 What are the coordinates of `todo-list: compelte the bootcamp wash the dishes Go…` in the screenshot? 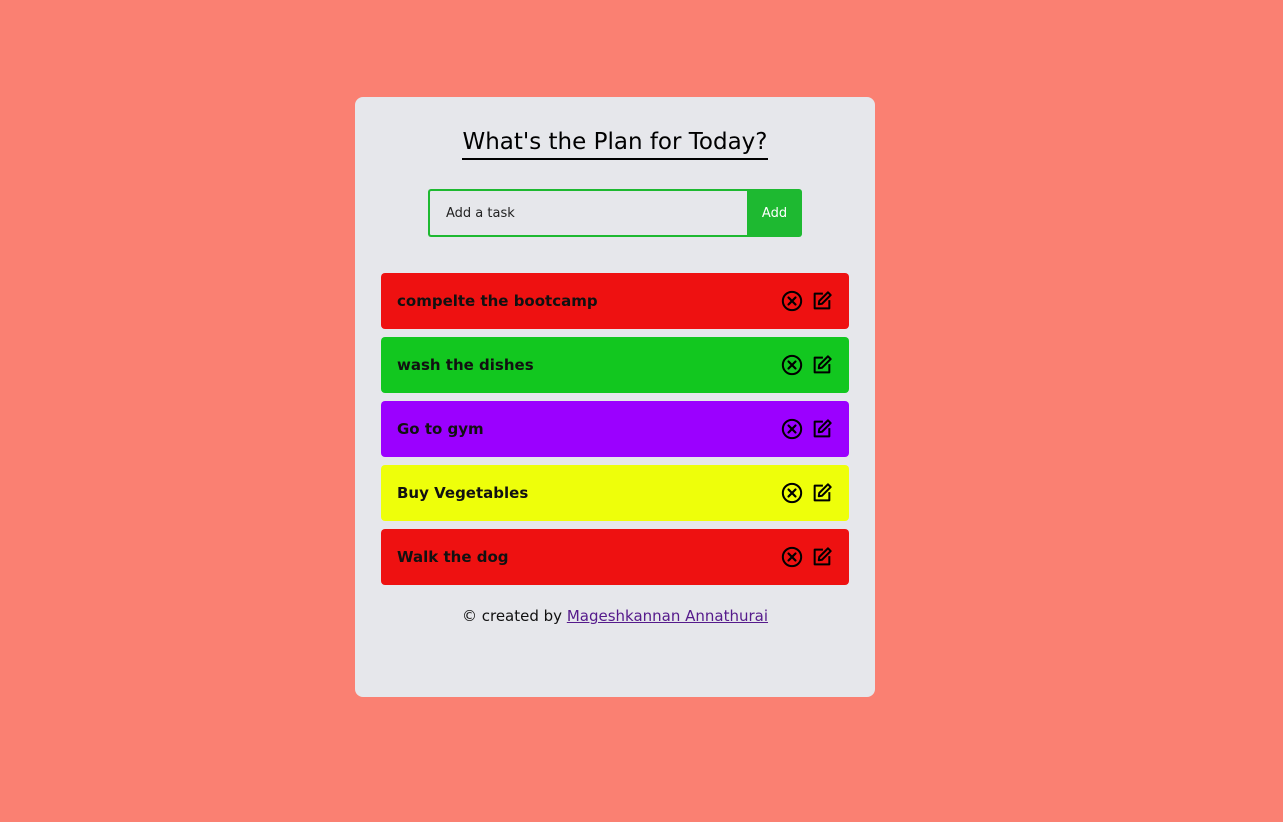 It's located at (615, 433).